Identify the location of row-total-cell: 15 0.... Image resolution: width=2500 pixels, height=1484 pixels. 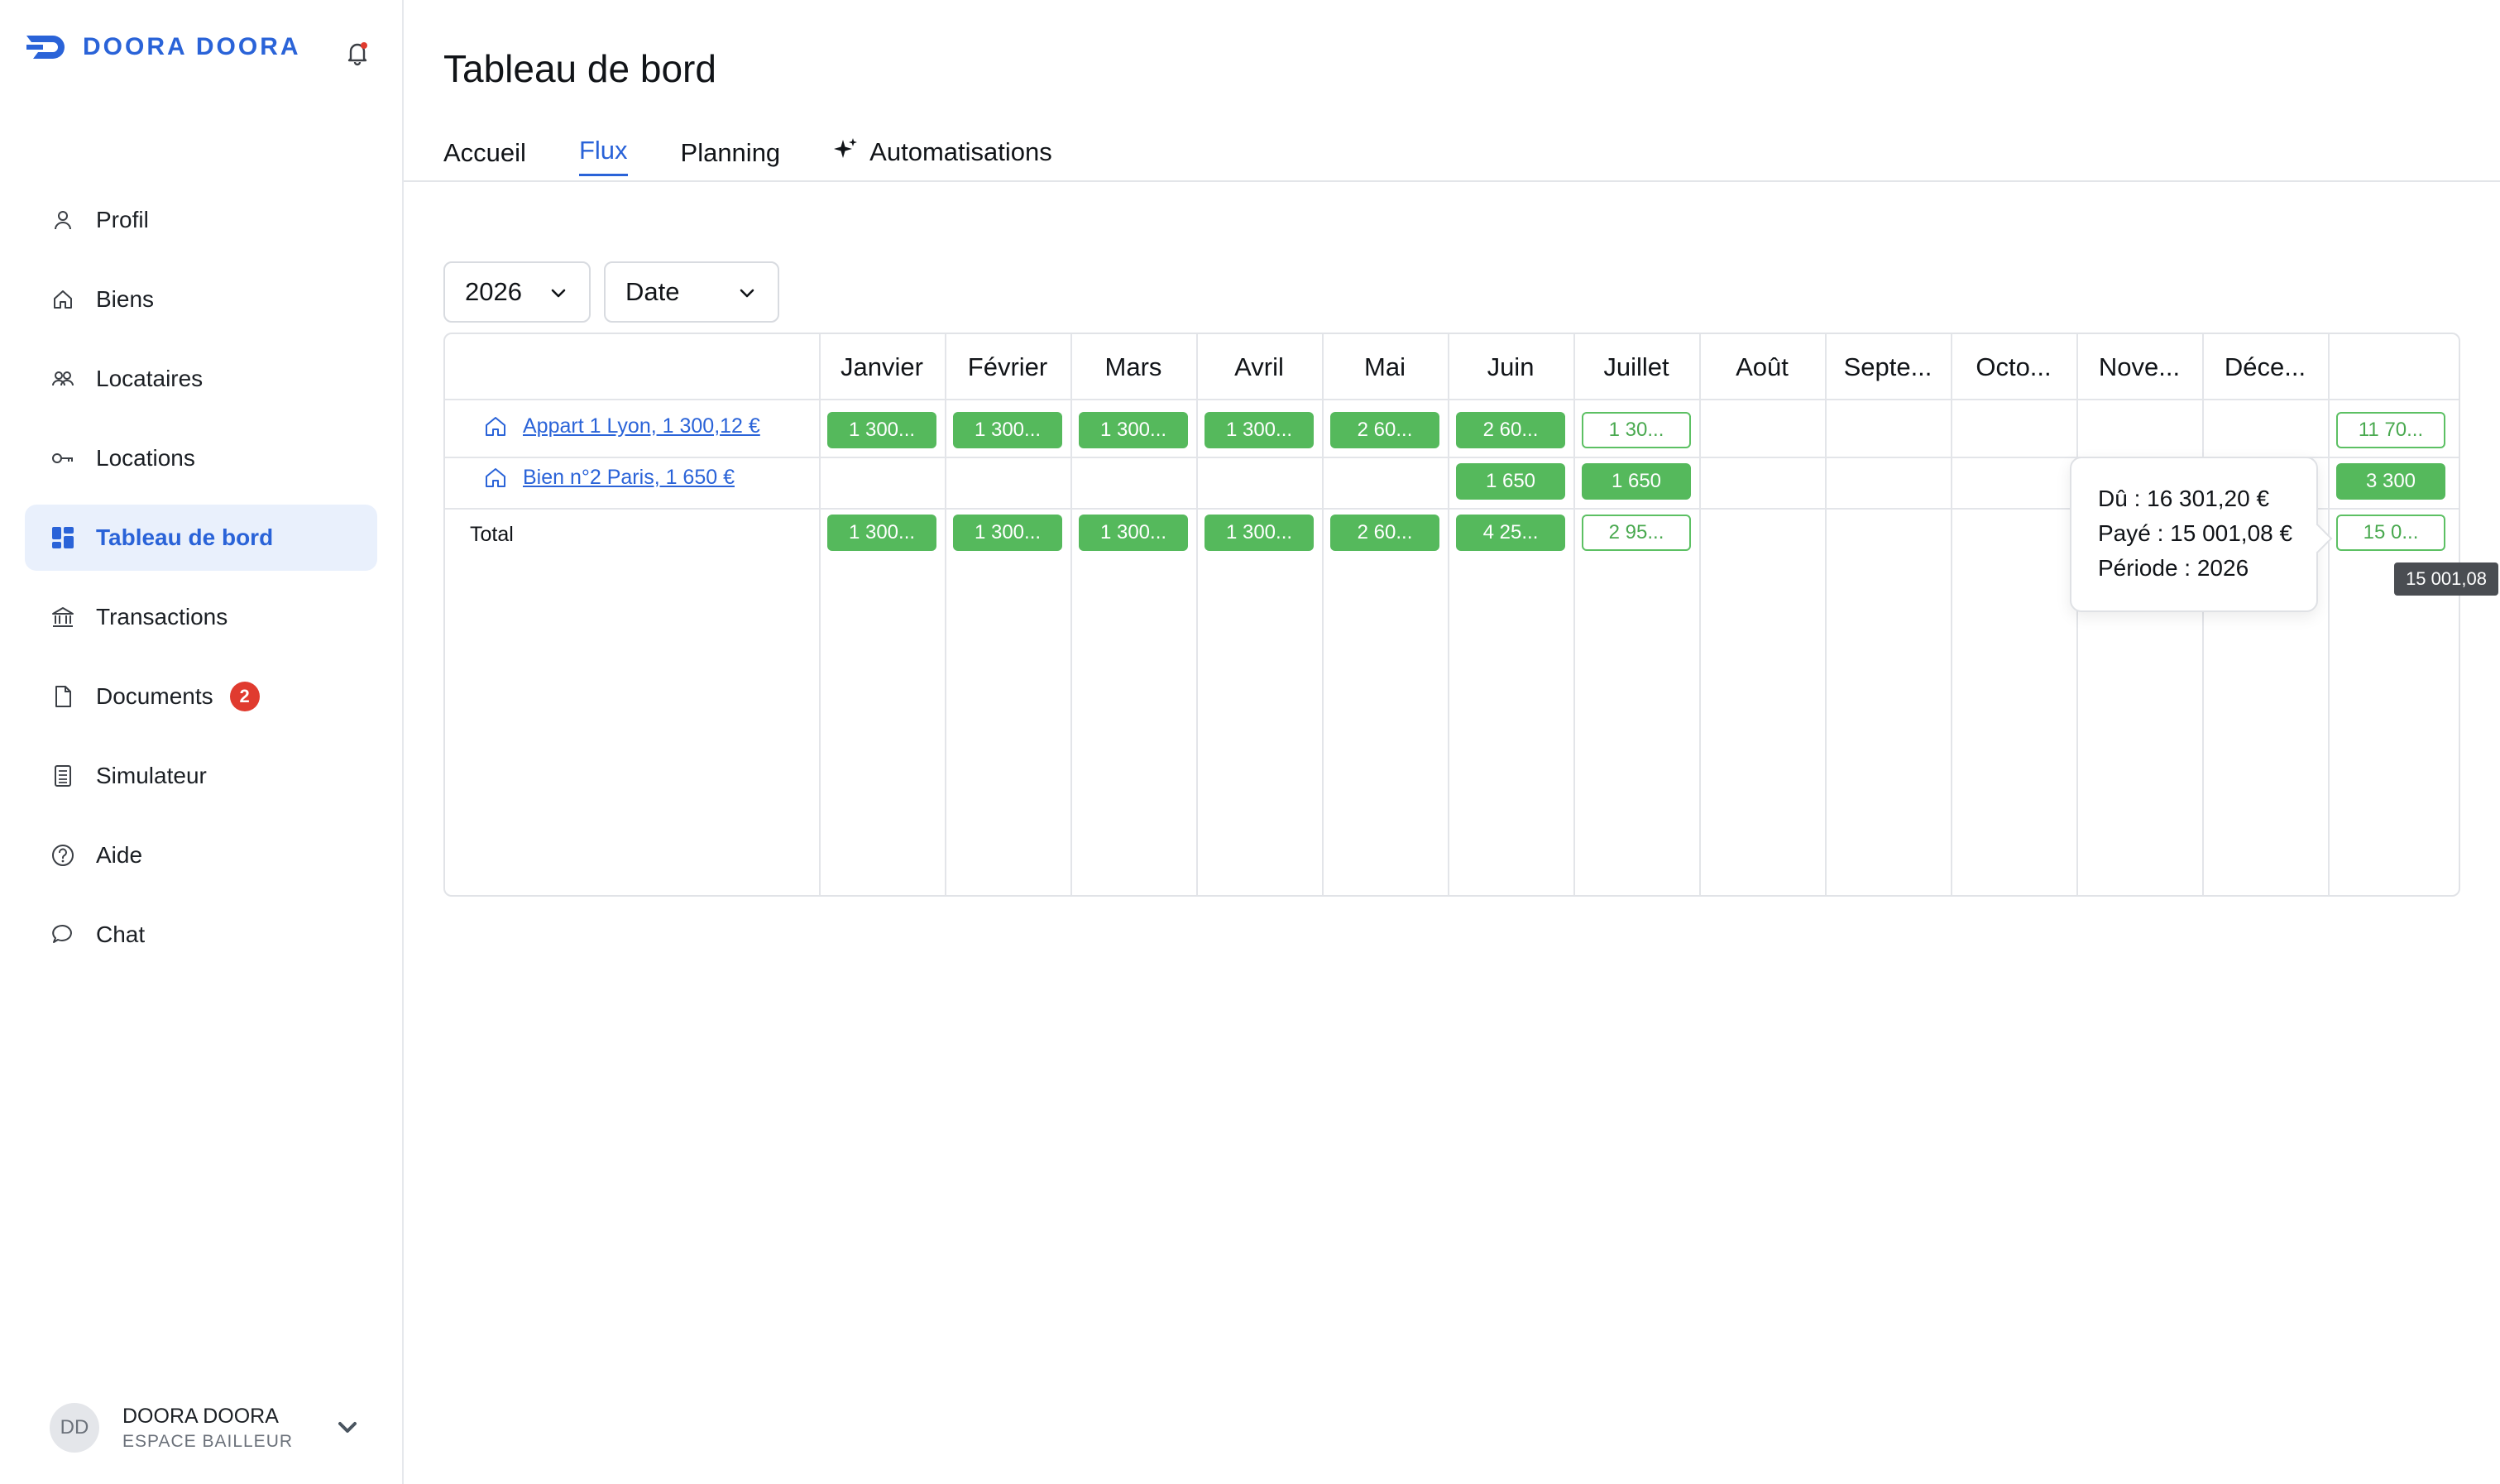
(2390, 533).